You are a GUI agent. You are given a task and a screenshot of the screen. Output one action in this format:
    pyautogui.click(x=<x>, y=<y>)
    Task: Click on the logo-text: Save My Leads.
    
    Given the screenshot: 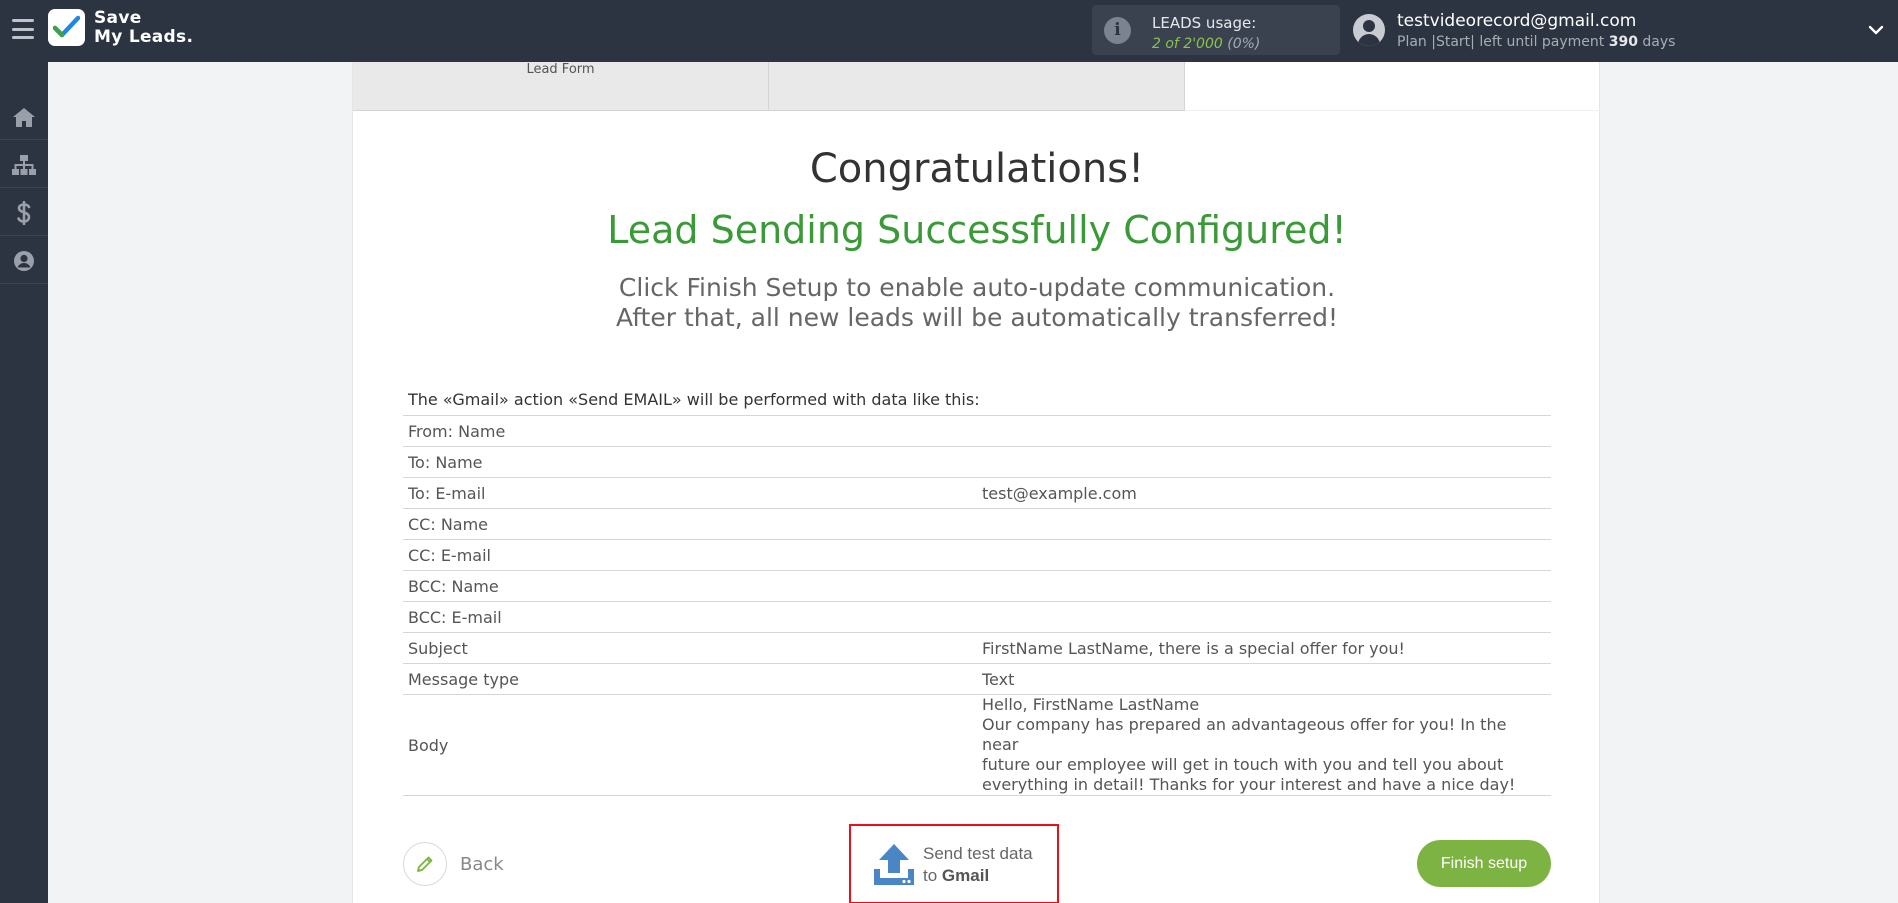 What is the action you would take?
    pyautogui.click(x=143, y=28)
    